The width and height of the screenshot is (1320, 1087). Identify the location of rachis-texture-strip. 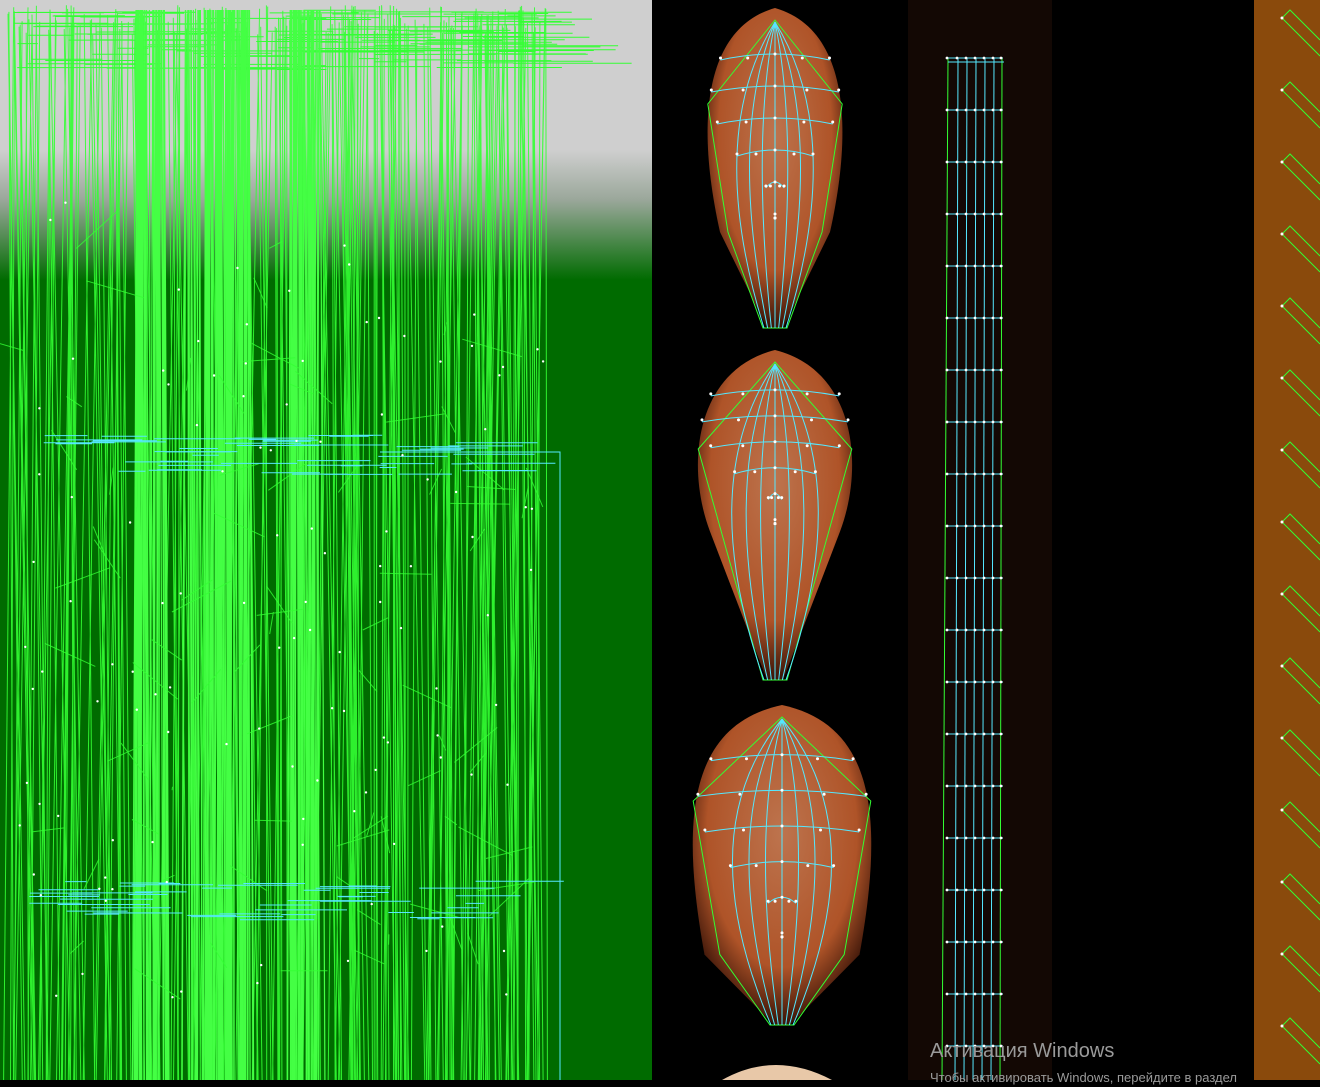
(980, 540).